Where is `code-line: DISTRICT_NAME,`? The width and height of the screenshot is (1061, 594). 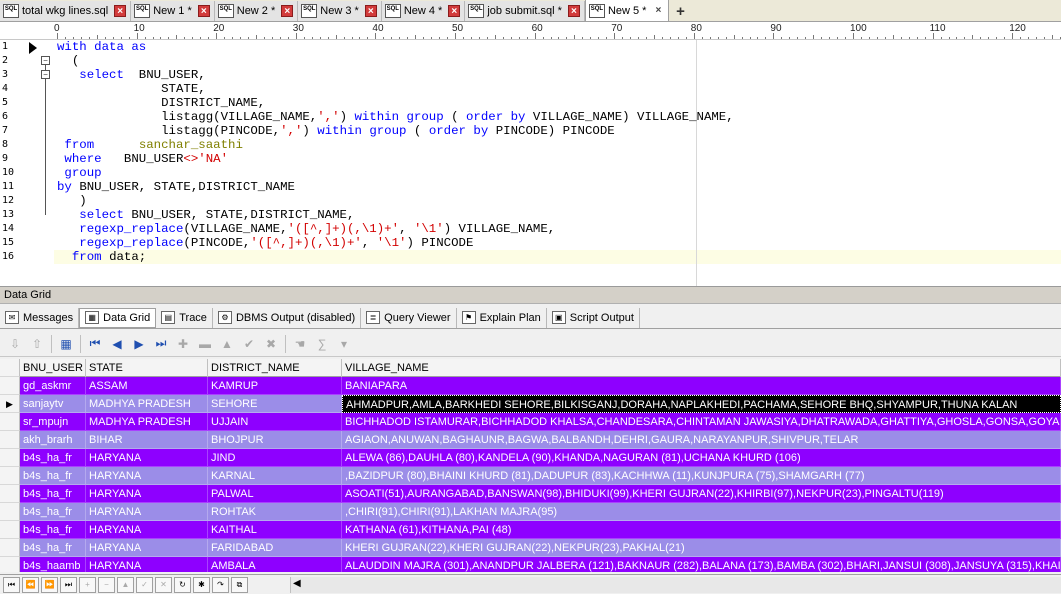
code-line: DISTRICT_NAME, is located at coordinates (161, 103).